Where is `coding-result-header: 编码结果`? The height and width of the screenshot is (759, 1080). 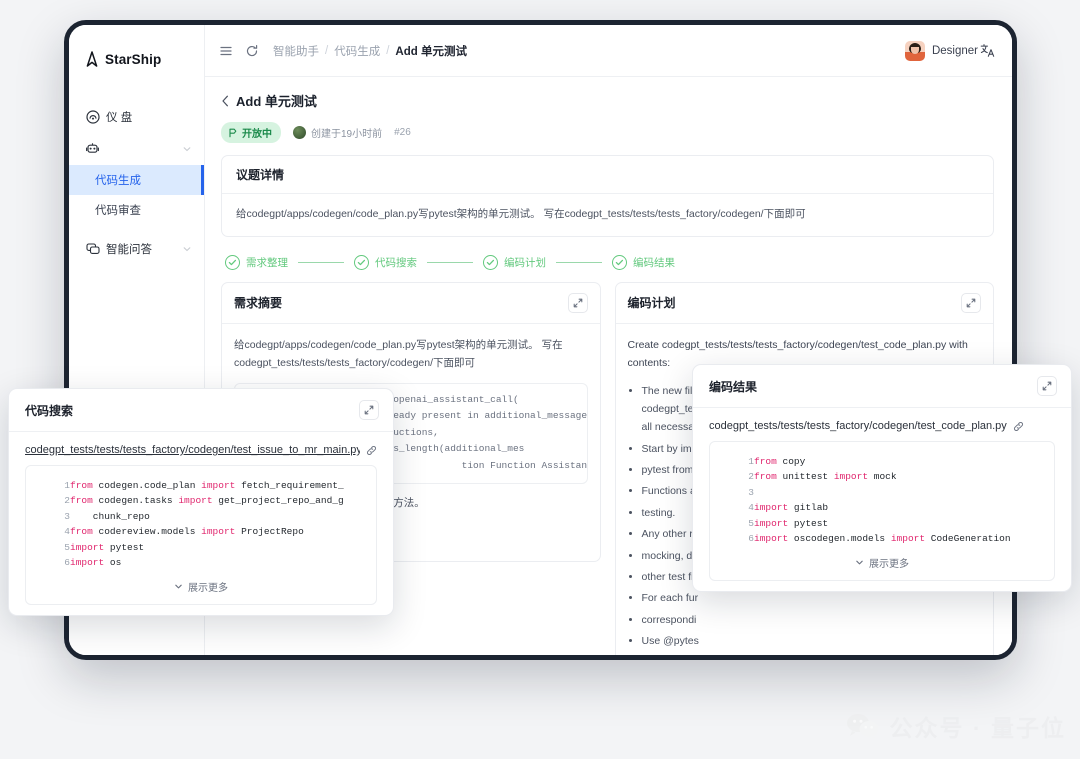
coding-result-header: 编码结果 is located at coordinates (882, 386).